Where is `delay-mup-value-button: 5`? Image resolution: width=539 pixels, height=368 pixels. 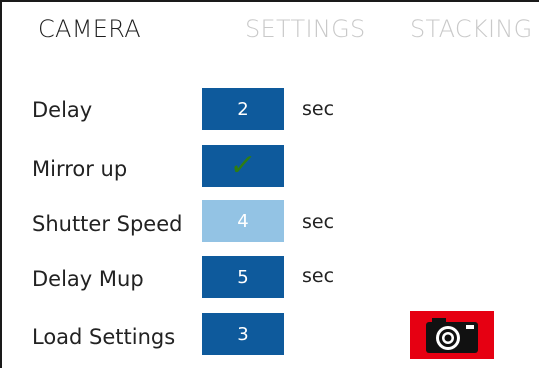
delay-mup-value-button: 5 is located at coordinates (243, 277).